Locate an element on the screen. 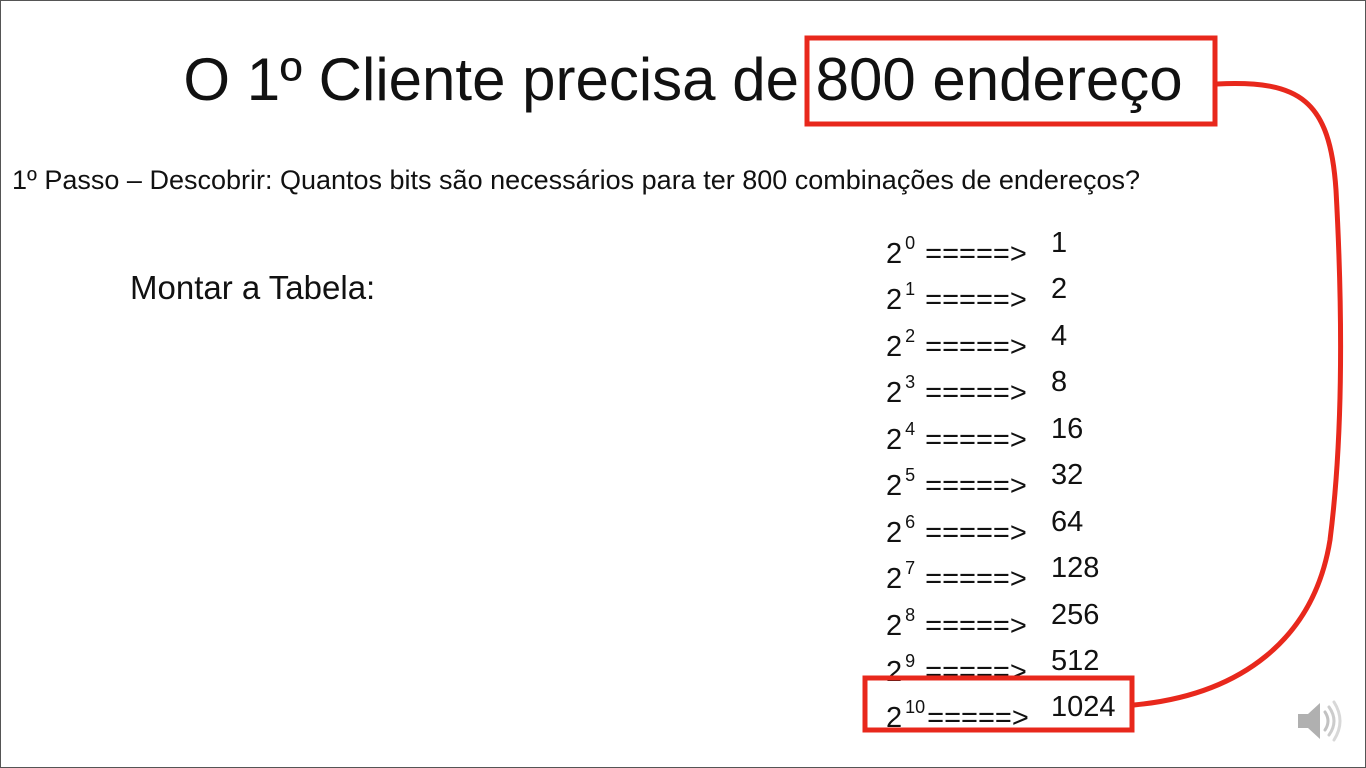 This screenshot has width=1366, height=768. power-value: 1 is located at coordinates (1059, 243).